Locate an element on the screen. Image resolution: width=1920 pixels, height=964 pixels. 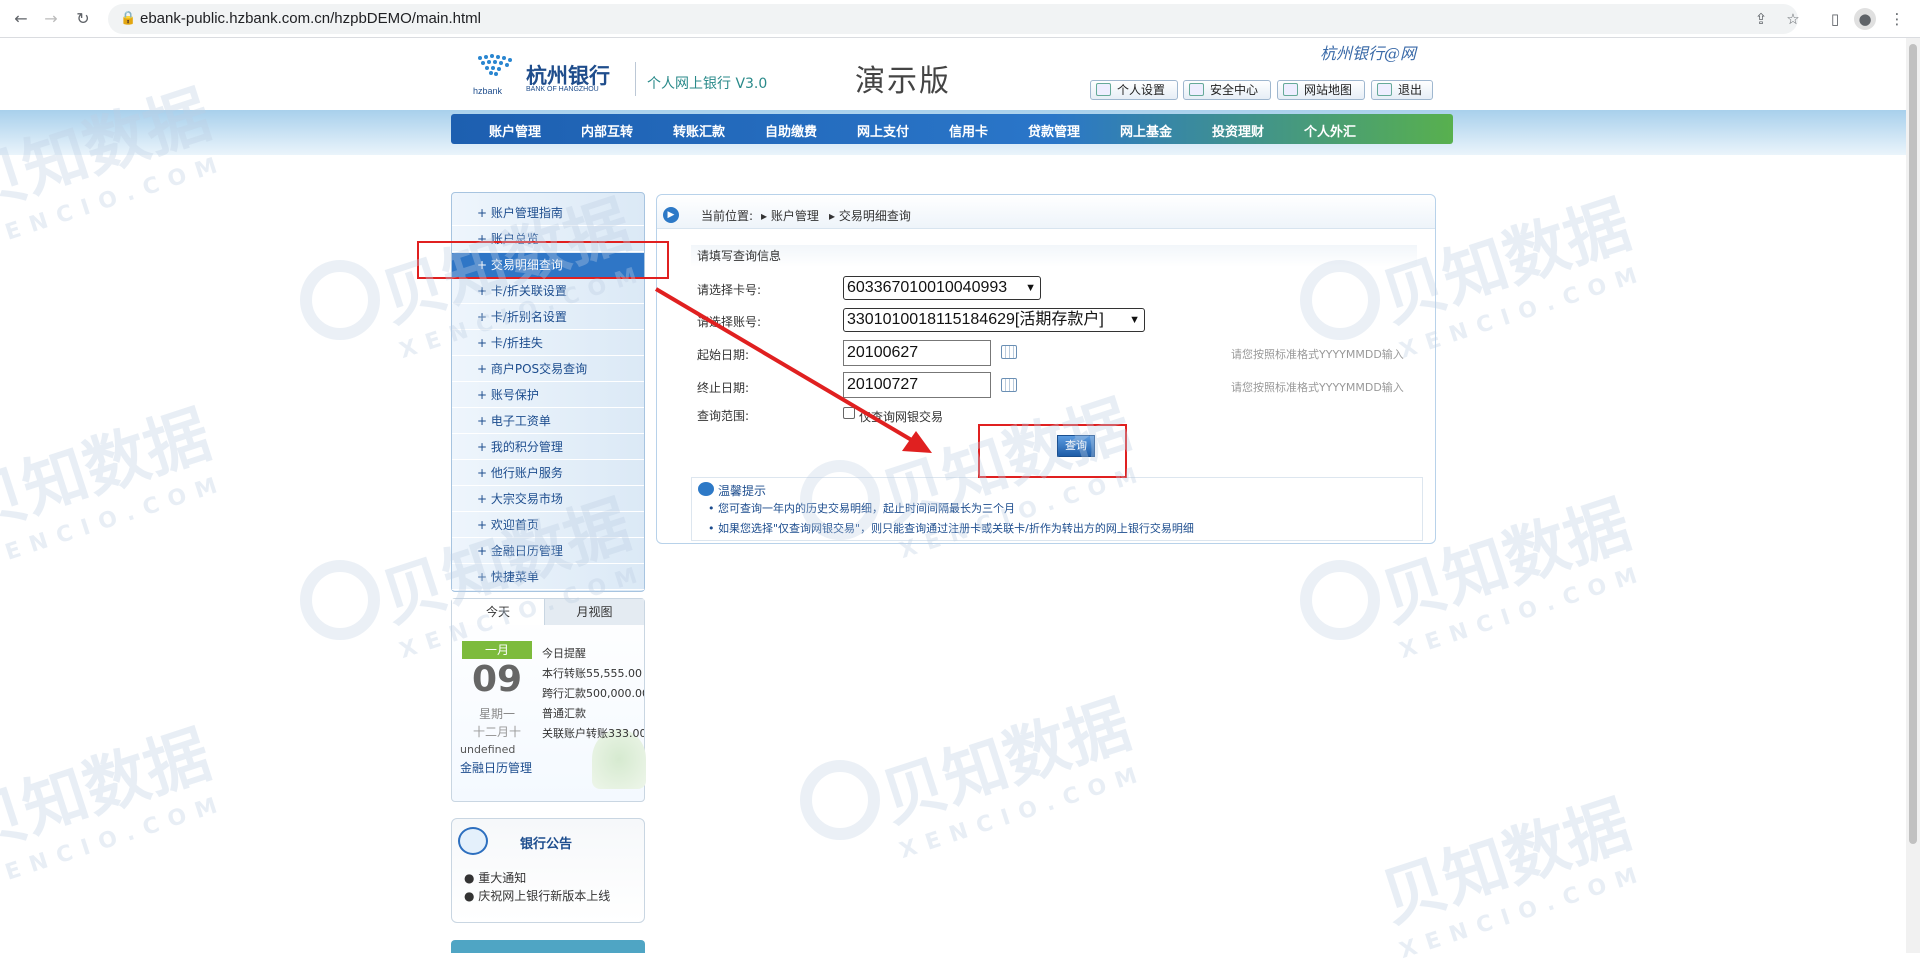
site-map-label: 网站地图 is located at coordinates (1328, 90).